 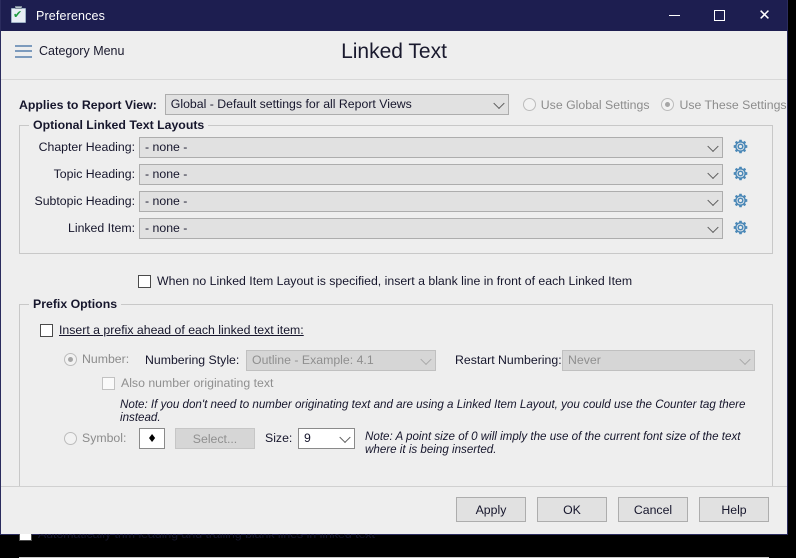 I want to click on close-icon: ✕, so click(x=764, y=15).